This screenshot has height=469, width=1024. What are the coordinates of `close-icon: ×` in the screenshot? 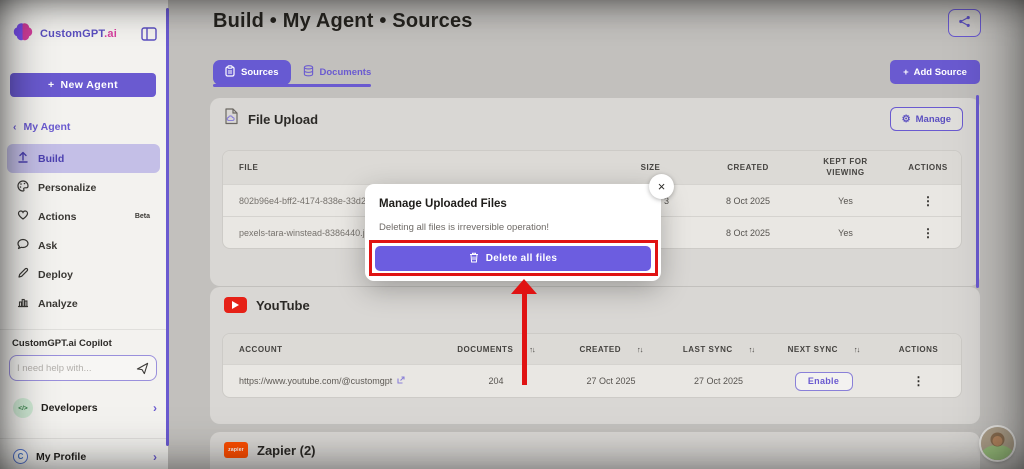 It's located at (661, 186).